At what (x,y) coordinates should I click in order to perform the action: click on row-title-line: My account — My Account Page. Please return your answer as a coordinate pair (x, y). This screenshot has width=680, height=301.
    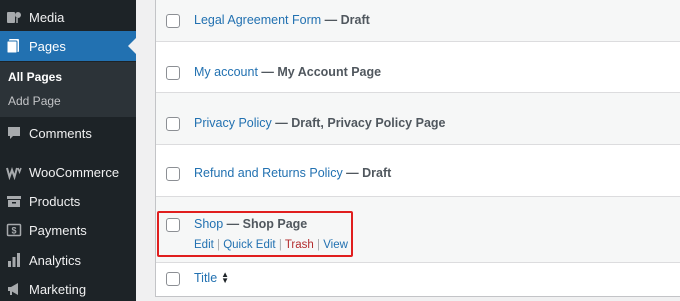
    Looking at the image, I should click on (287, 72).